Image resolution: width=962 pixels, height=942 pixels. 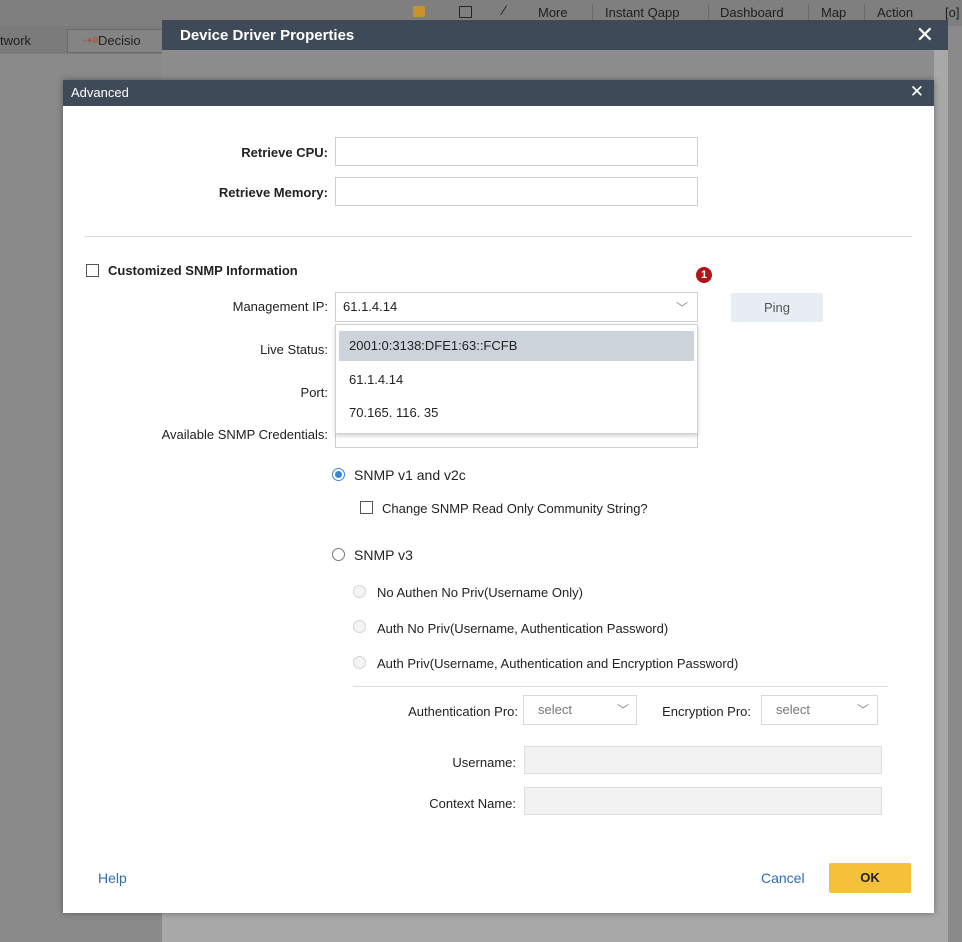 What do you see at coordinates (267, 35) in the screenshot?
I see `dialog-title: Device Driver Properties` at bounding box center [267, 35].